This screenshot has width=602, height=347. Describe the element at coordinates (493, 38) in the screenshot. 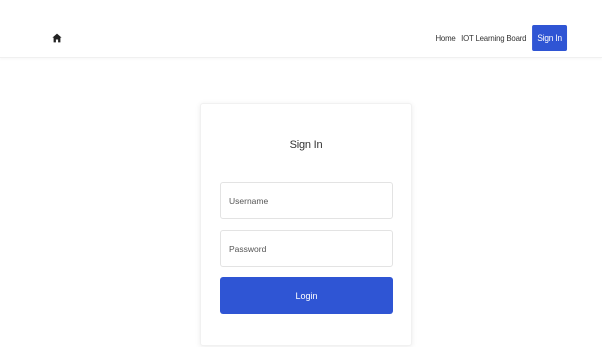

I see `nav-link-iot-learning-board: IOT Learning Board` at that location.